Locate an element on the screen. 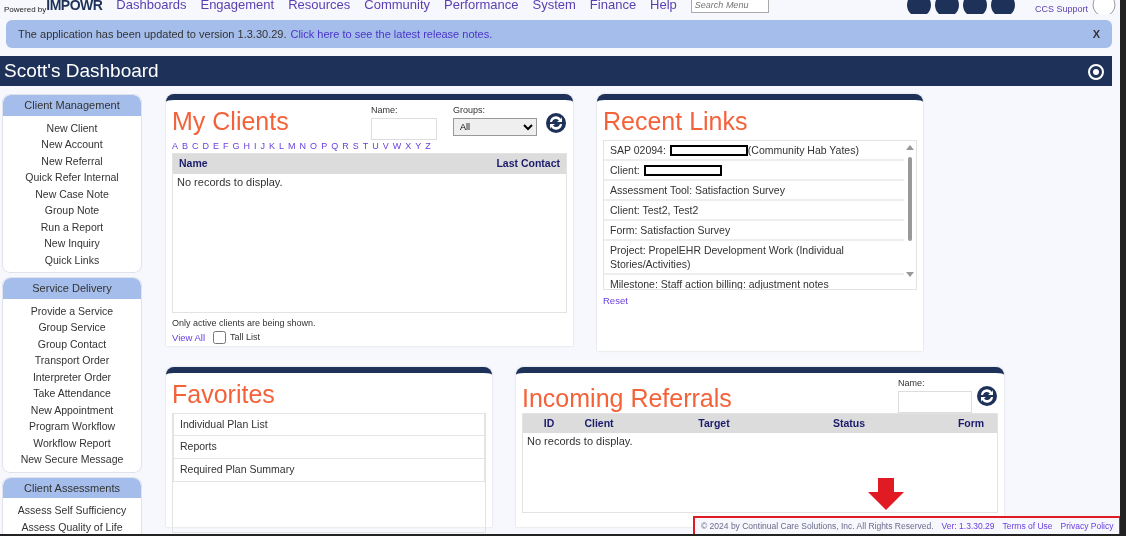  alert-message: The application has been updated to version 1.3.30.29. Click here to see the latest release notes. is located at coordinates (255, 34).